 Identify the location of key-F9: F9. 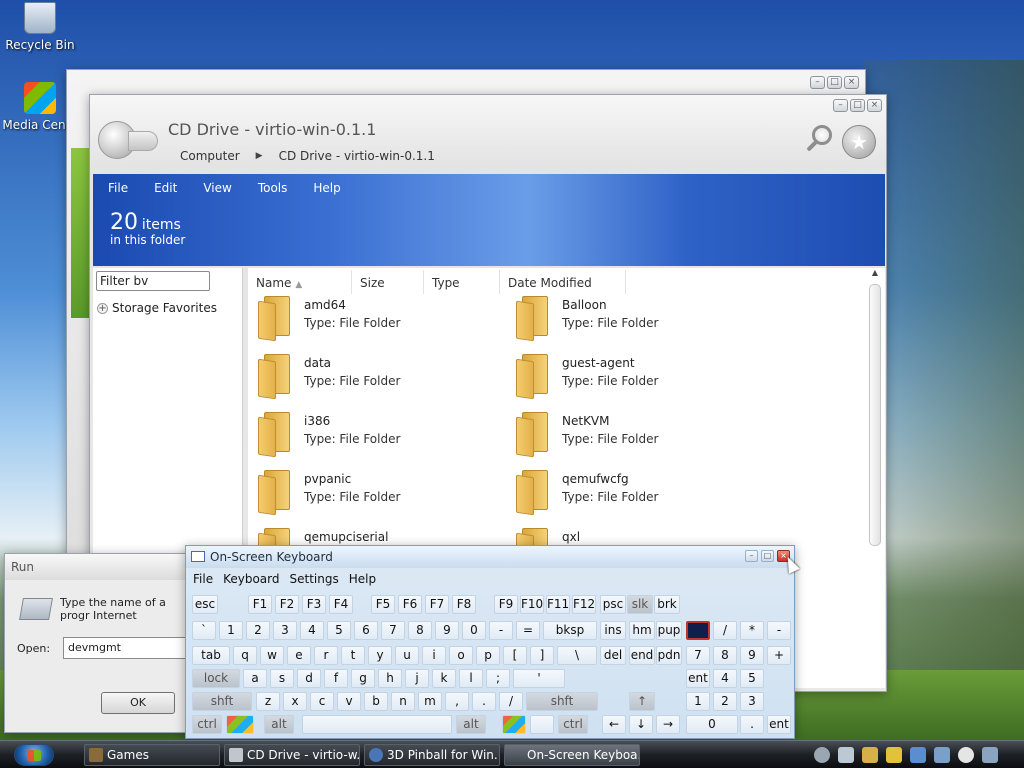
(506, 604).